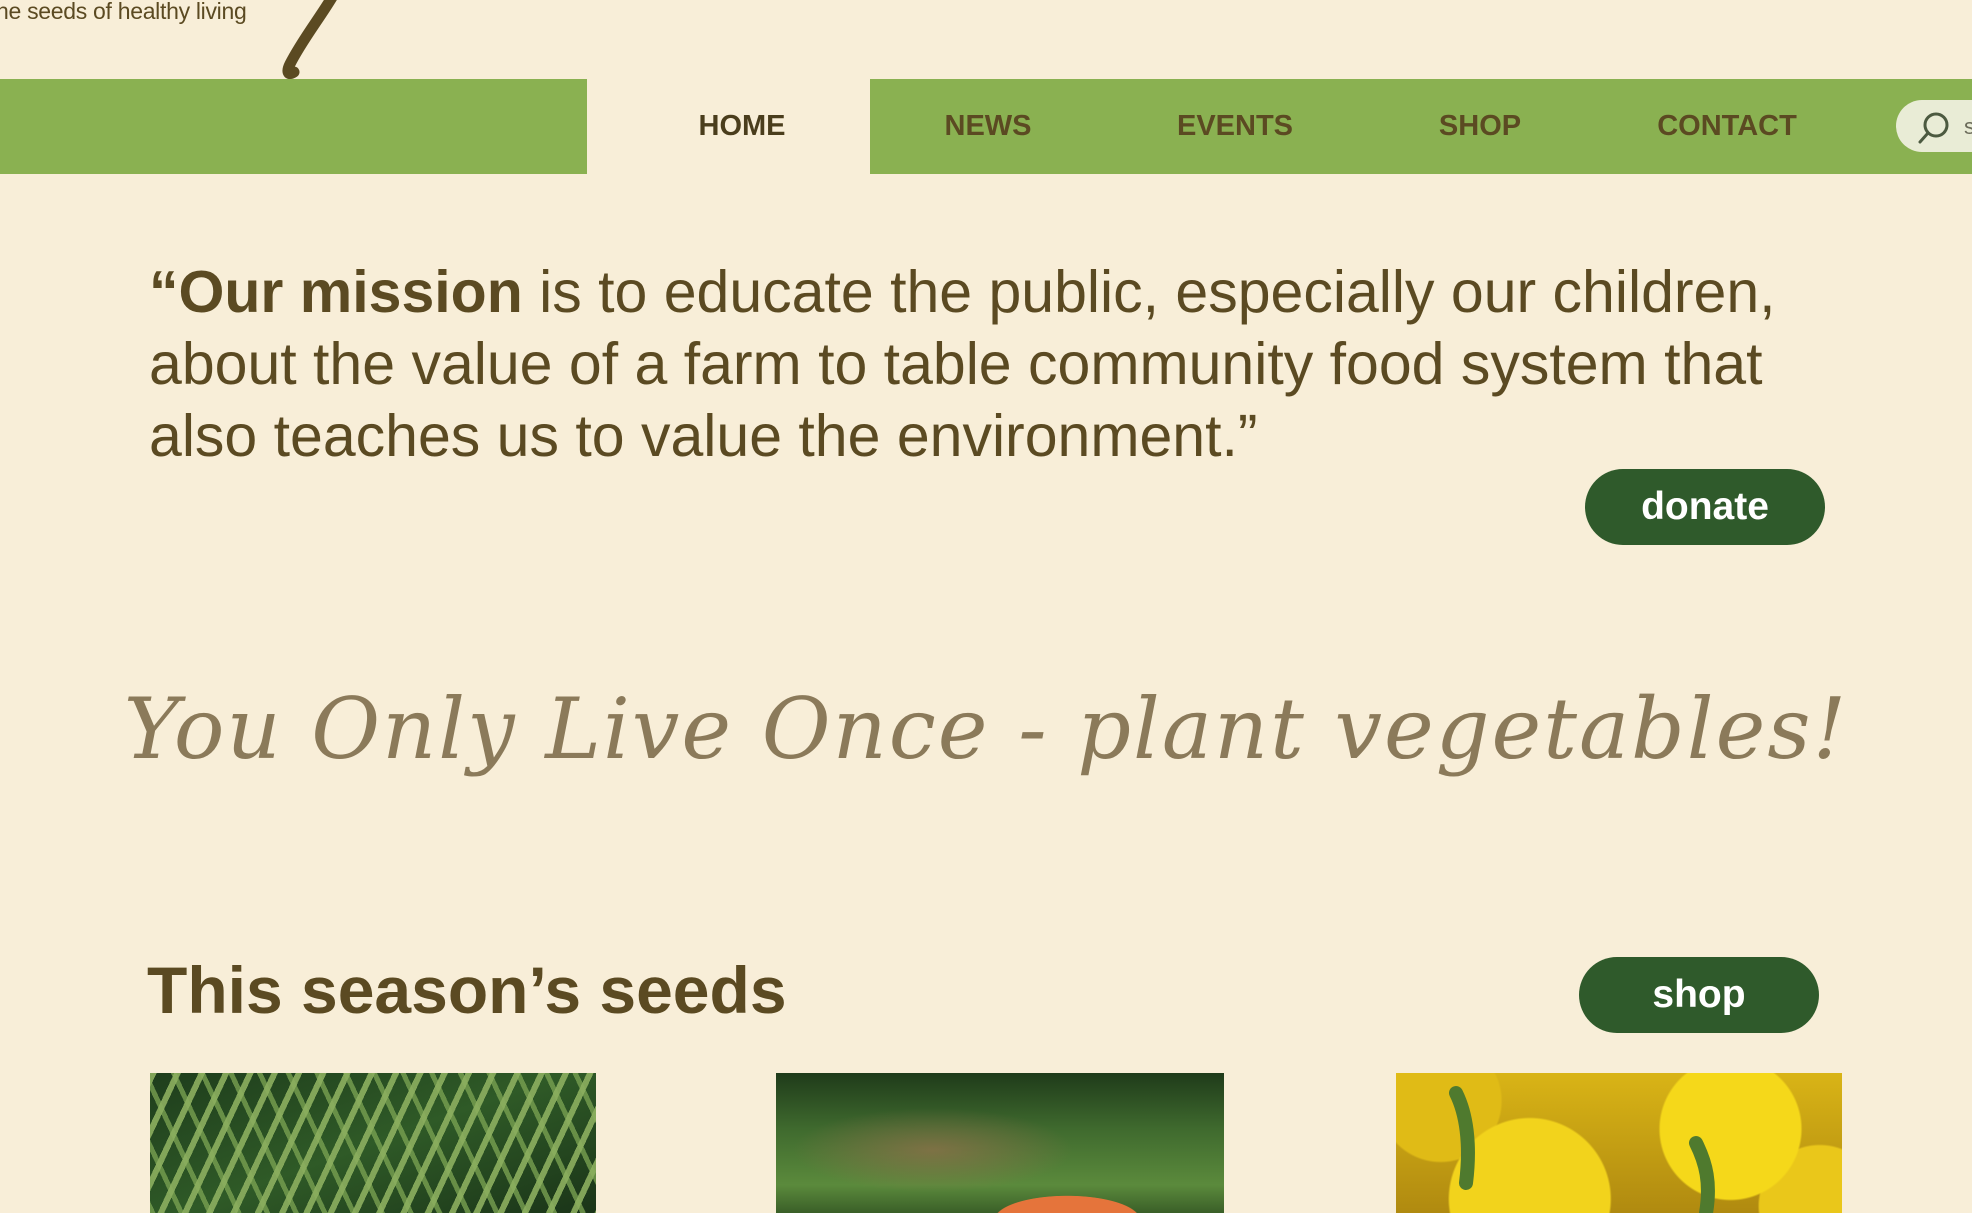 The width and height of the screenshot is (1972, 1213). Describe the element at coordinates (988, 126) in the screenshot. I see `nav-news: NEWS` at that location.